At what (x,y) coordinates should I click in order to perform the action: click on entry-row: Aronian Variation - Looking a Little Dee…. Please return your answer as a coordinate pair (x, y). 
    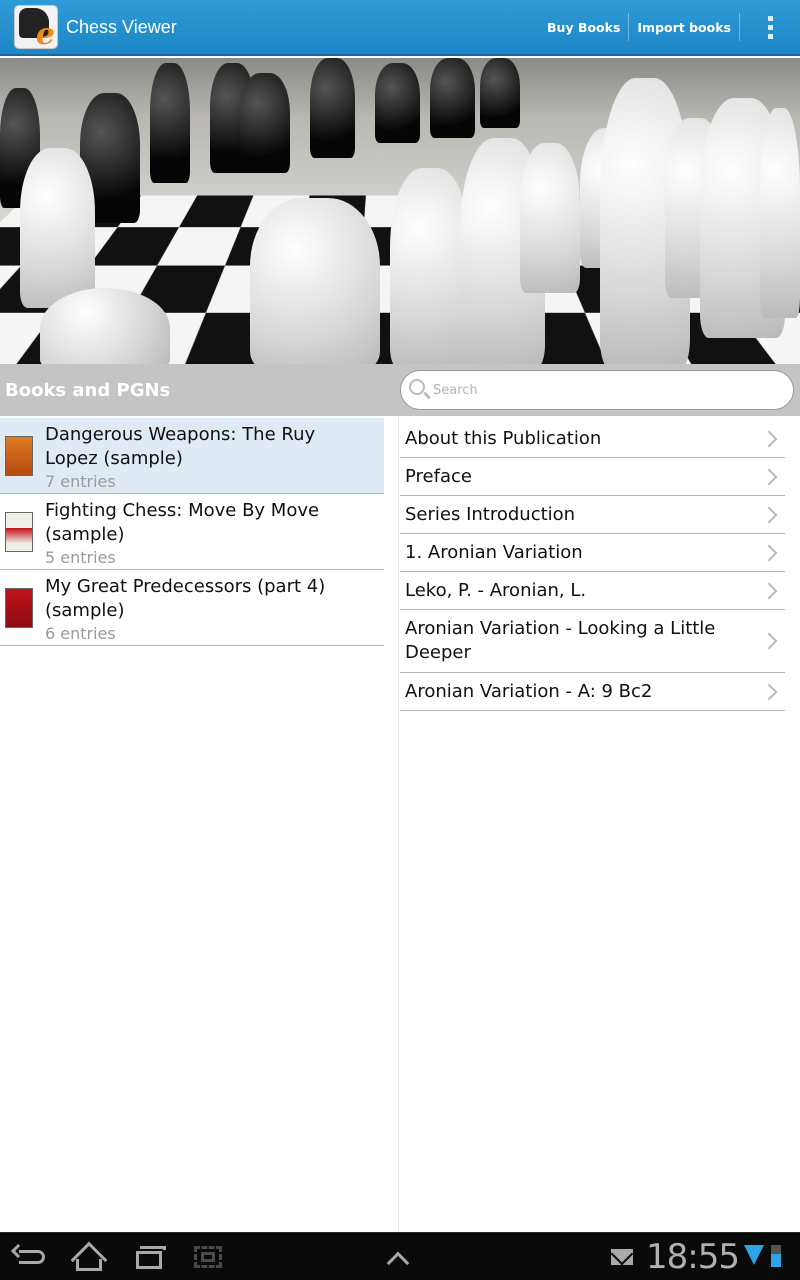
    Looking at the image, I should click on (592, 641).